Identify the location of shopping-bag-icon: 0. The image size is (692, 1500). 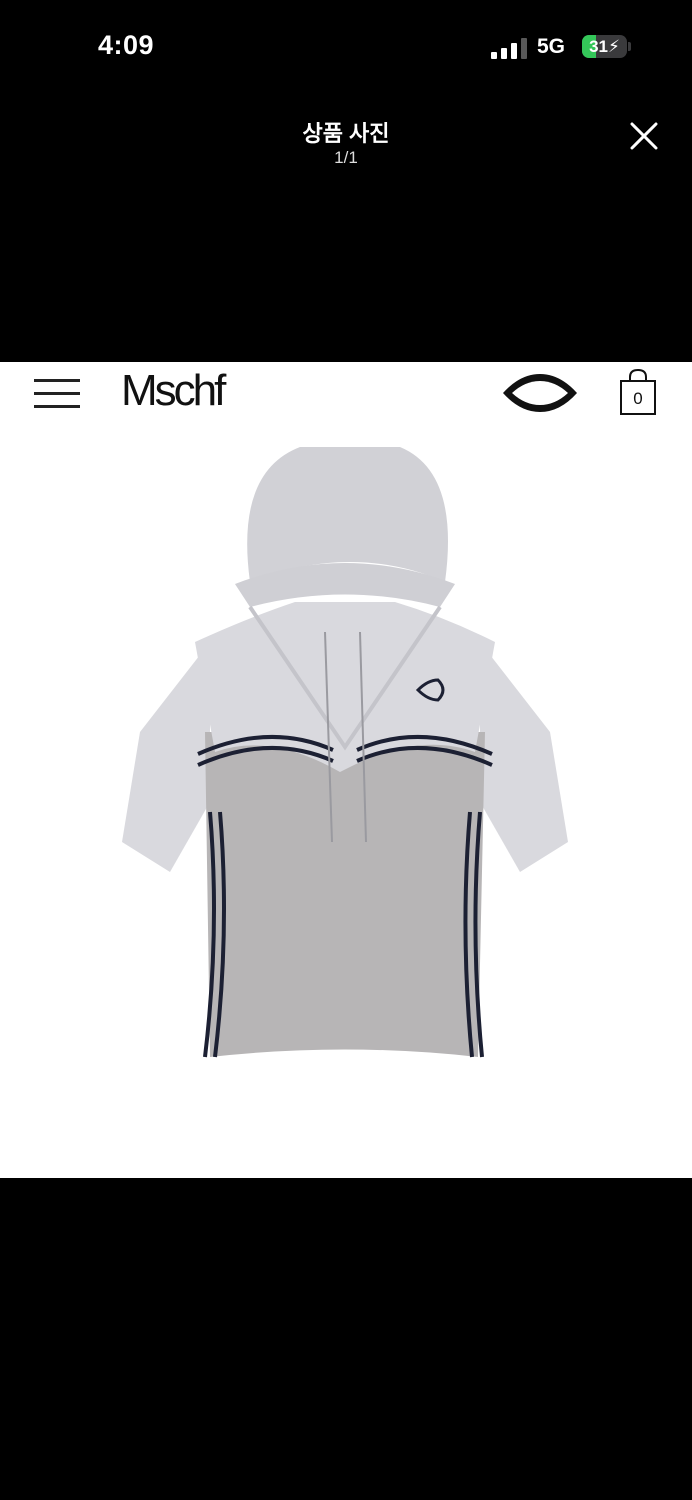
(638, 392).